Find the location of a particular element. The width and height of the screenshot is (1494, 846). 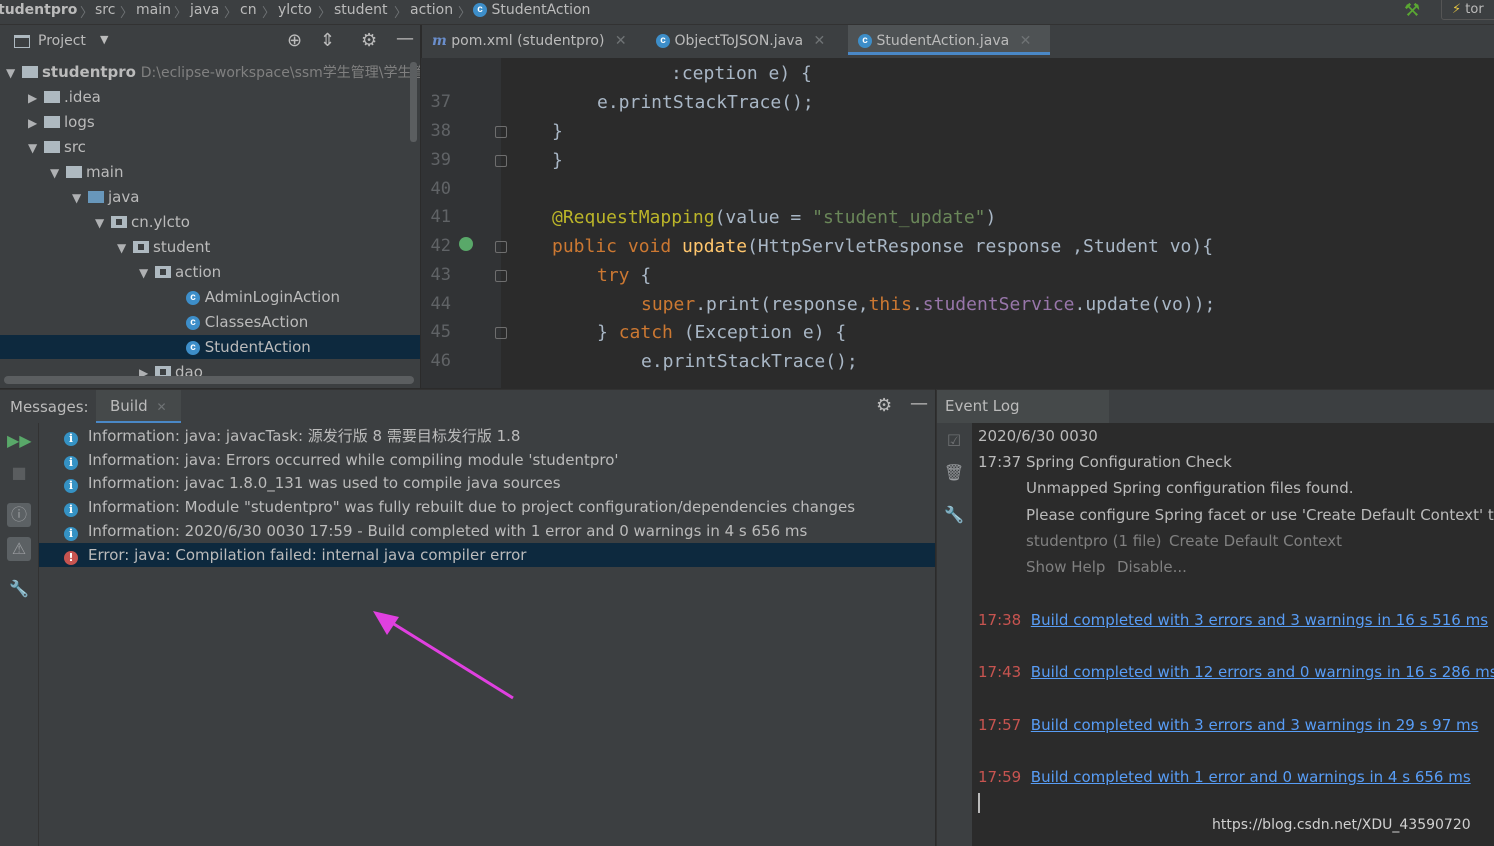

line-number: 40 is located at coordinates (440, 189).